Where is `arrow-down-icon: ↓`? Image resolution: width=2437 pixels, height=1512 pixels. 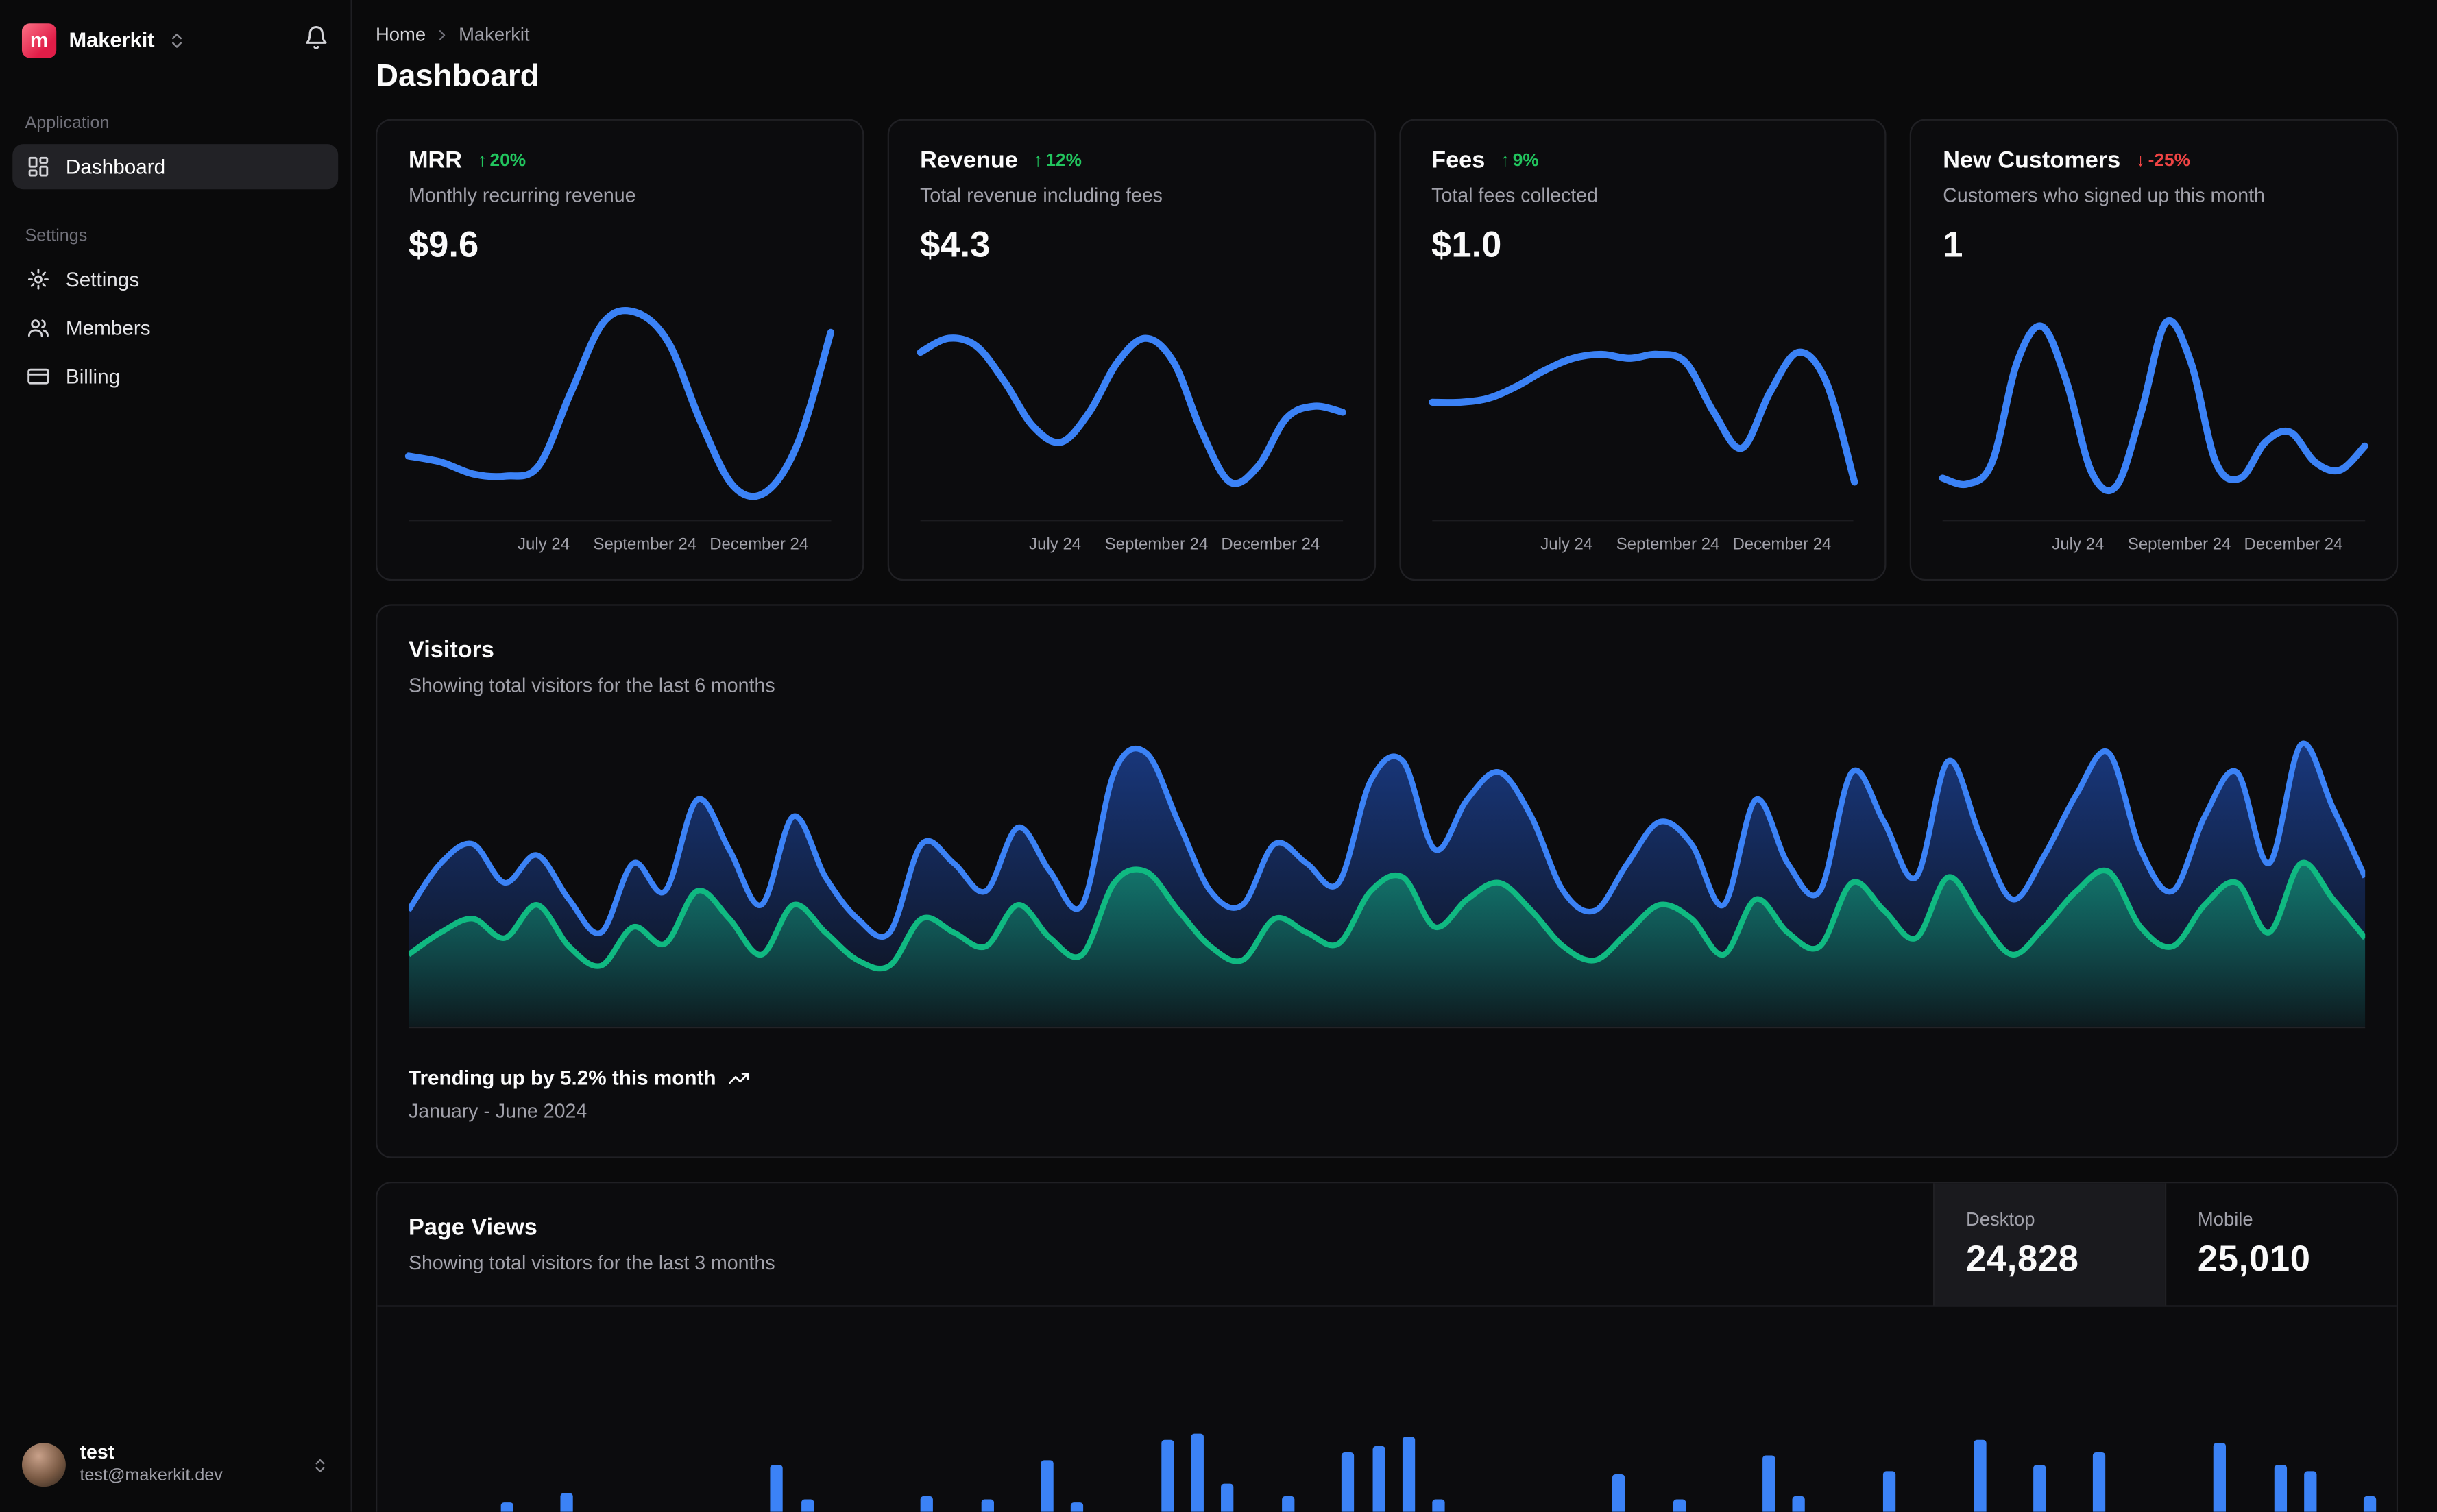
arrow-down-icon: ↓ is located at coordinates (2140, 161).